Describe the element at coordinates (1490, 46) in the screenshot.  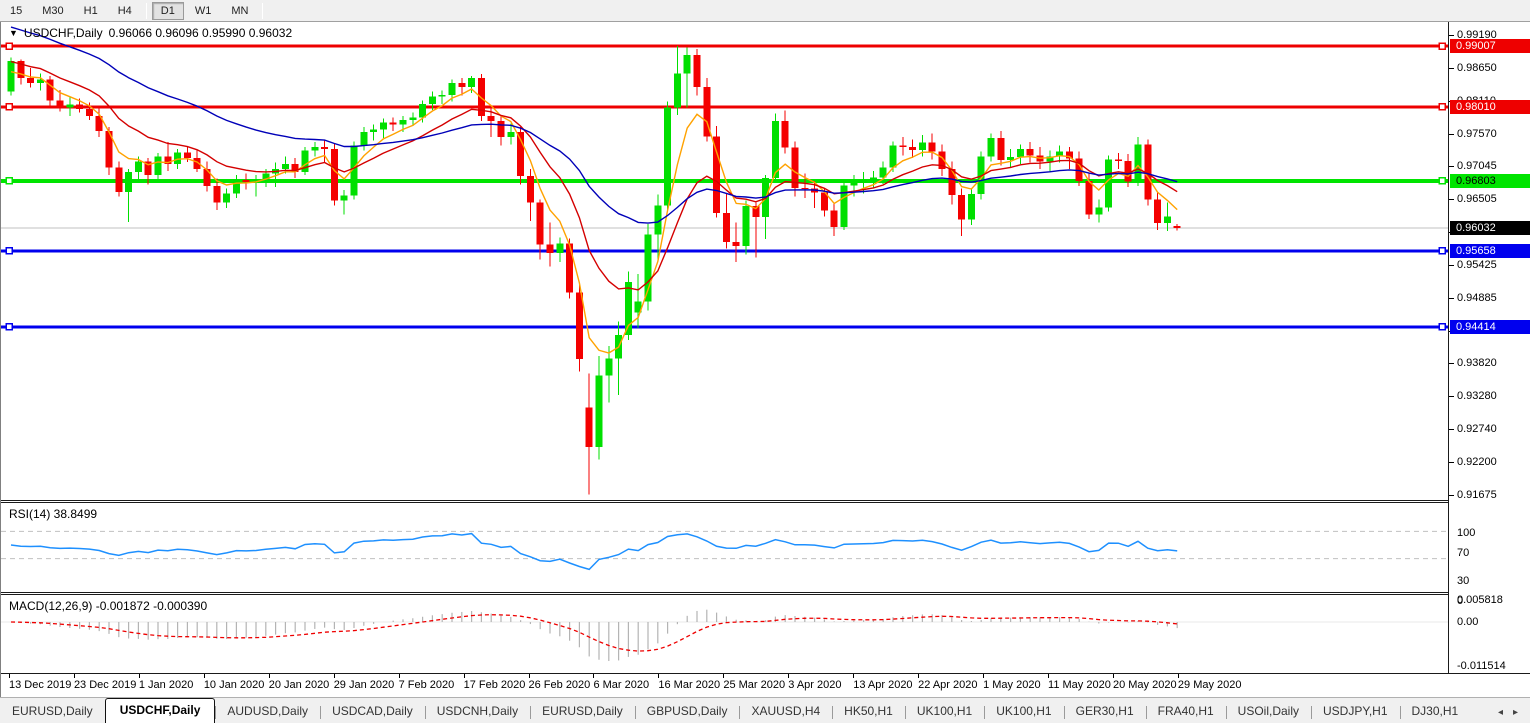
I see `hline-price-tag-0.99007: 0.99007` at that location.